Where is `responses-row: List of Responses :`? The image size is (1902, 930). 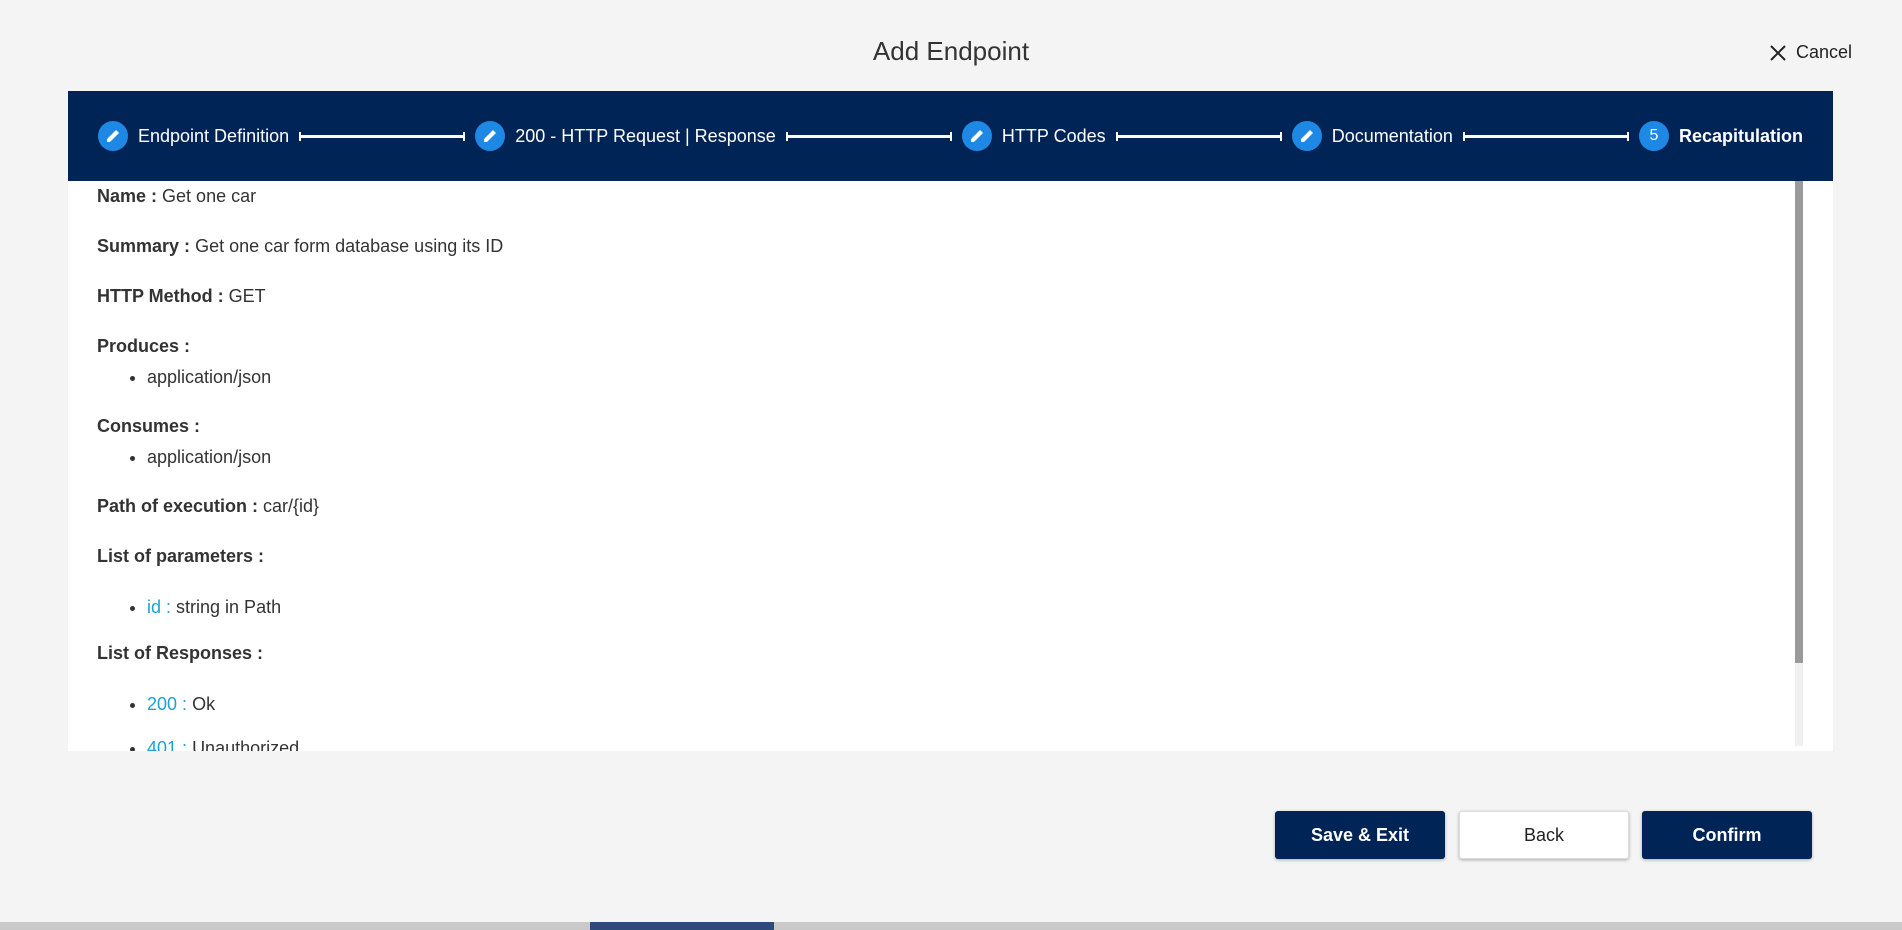
responses-row: List of Responses : is located at coordinates (180, 653).